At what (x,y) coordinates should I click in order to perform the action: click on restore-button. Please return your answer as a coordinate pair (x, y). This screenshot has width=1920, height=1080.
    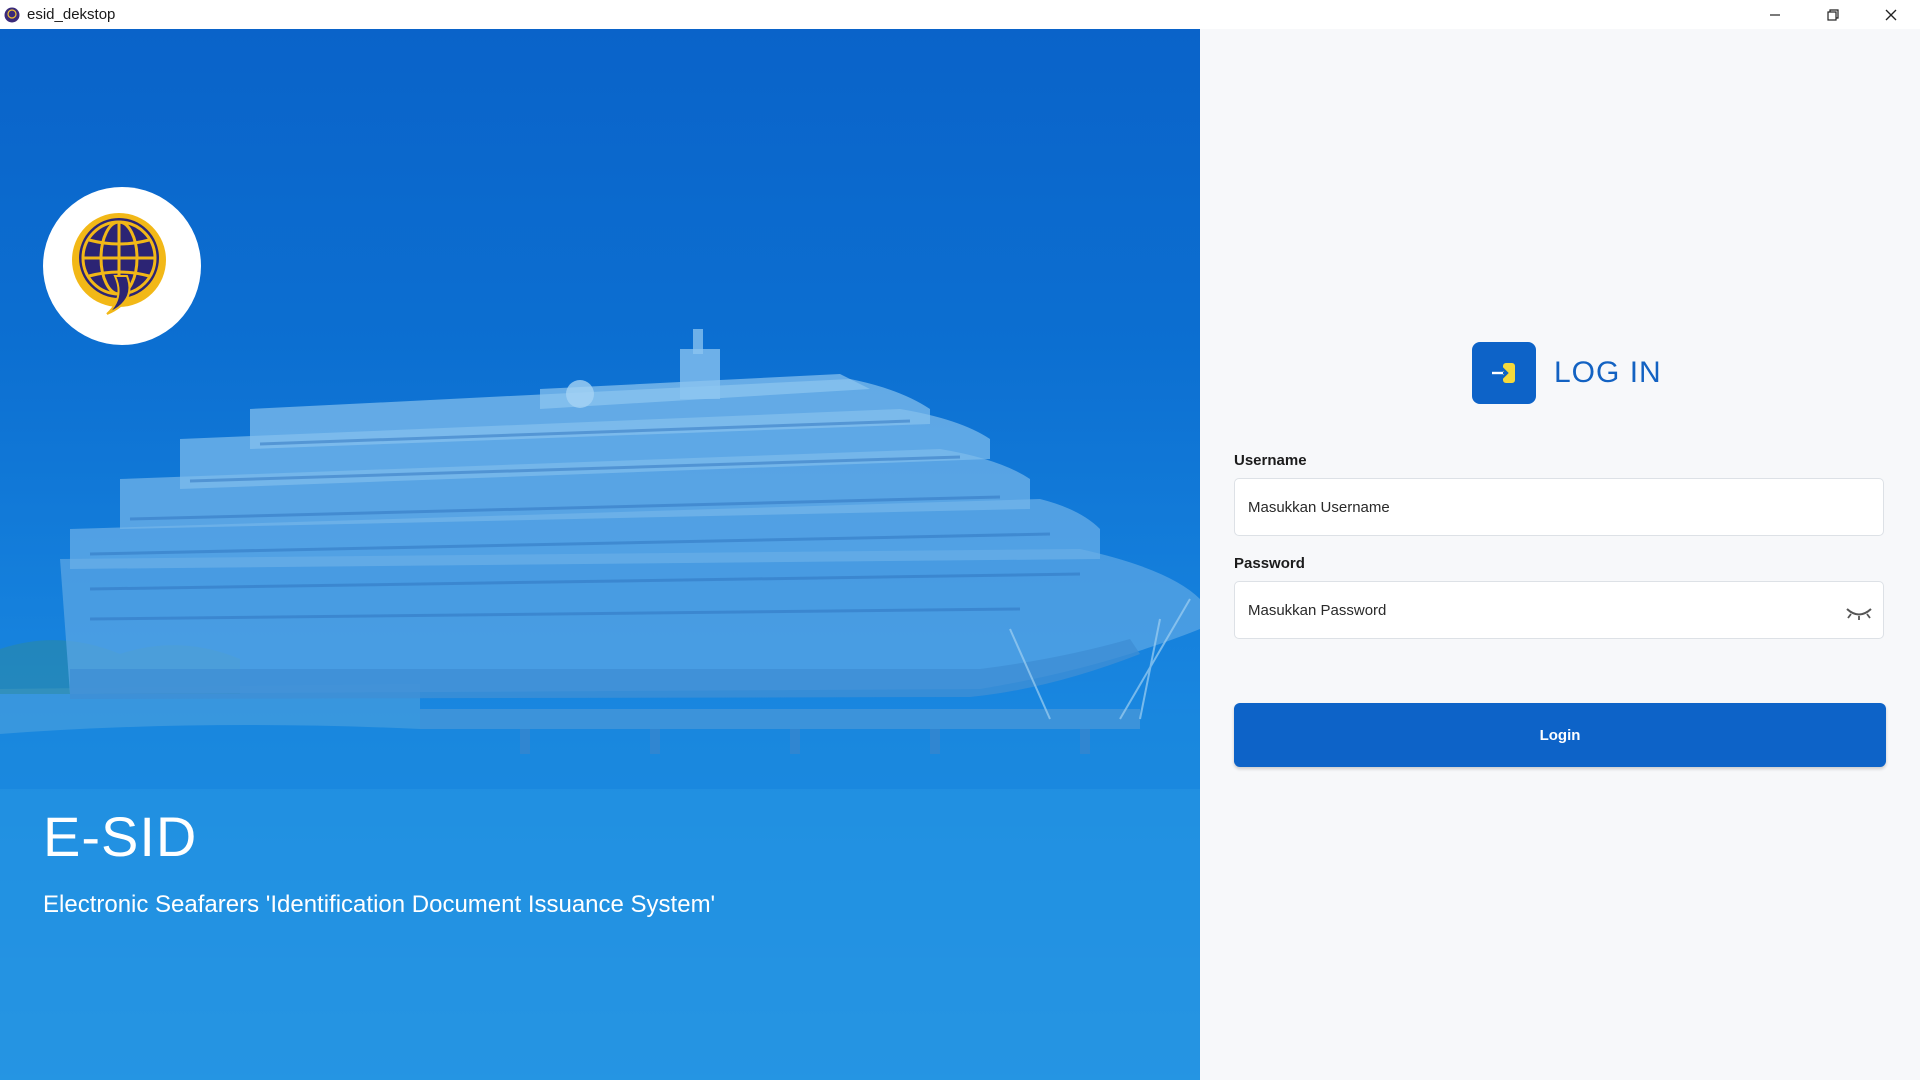
    Looking at the image, I should click on (1833, 14).